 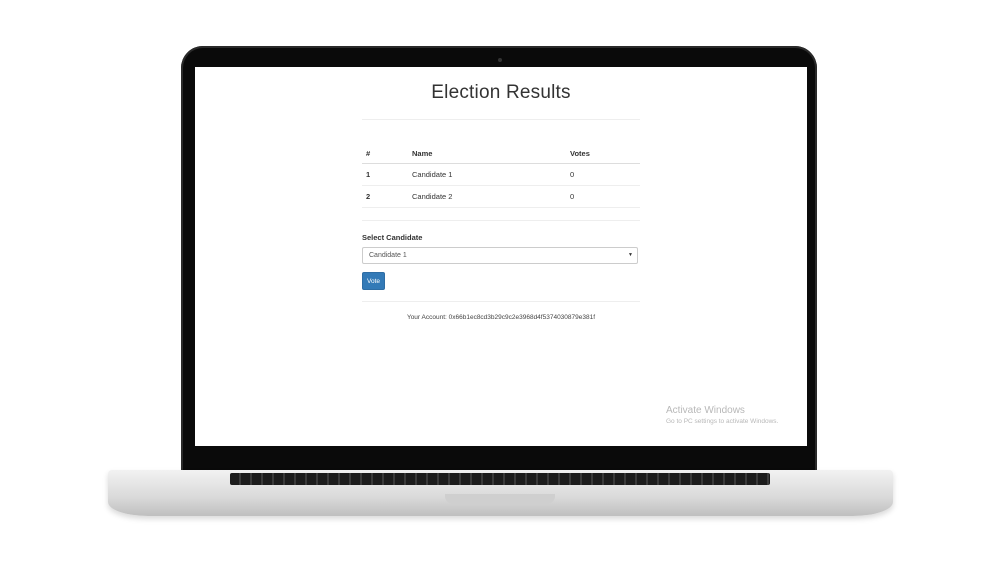 I want to click on selected-option: Candidate 1, so click(x=388, y=255).